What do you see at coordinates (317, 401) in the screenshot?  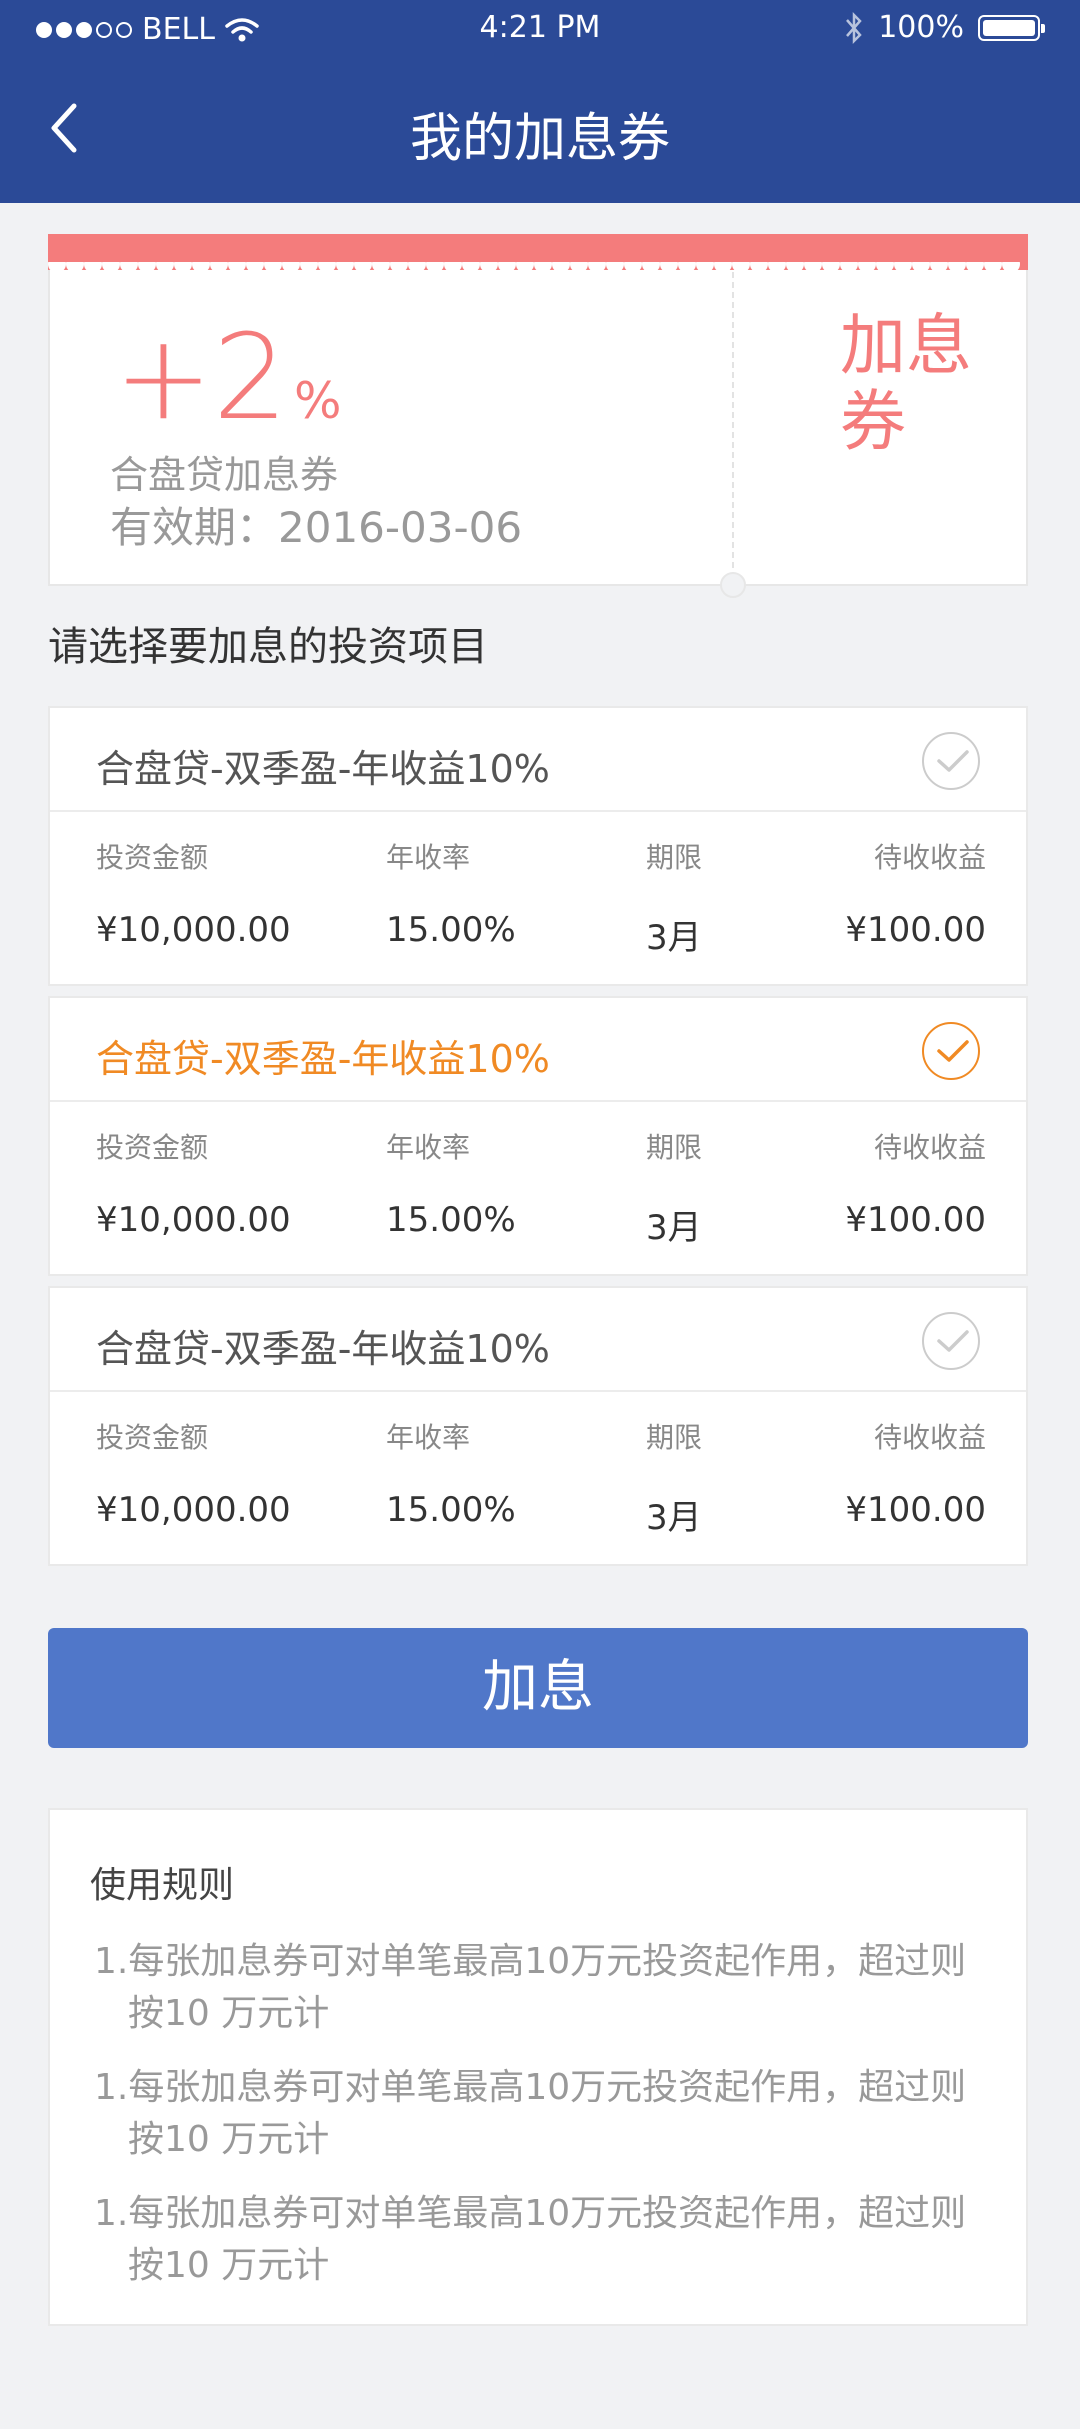 I see `coupon-rate-unit: %` at bounding box center [317, 401].